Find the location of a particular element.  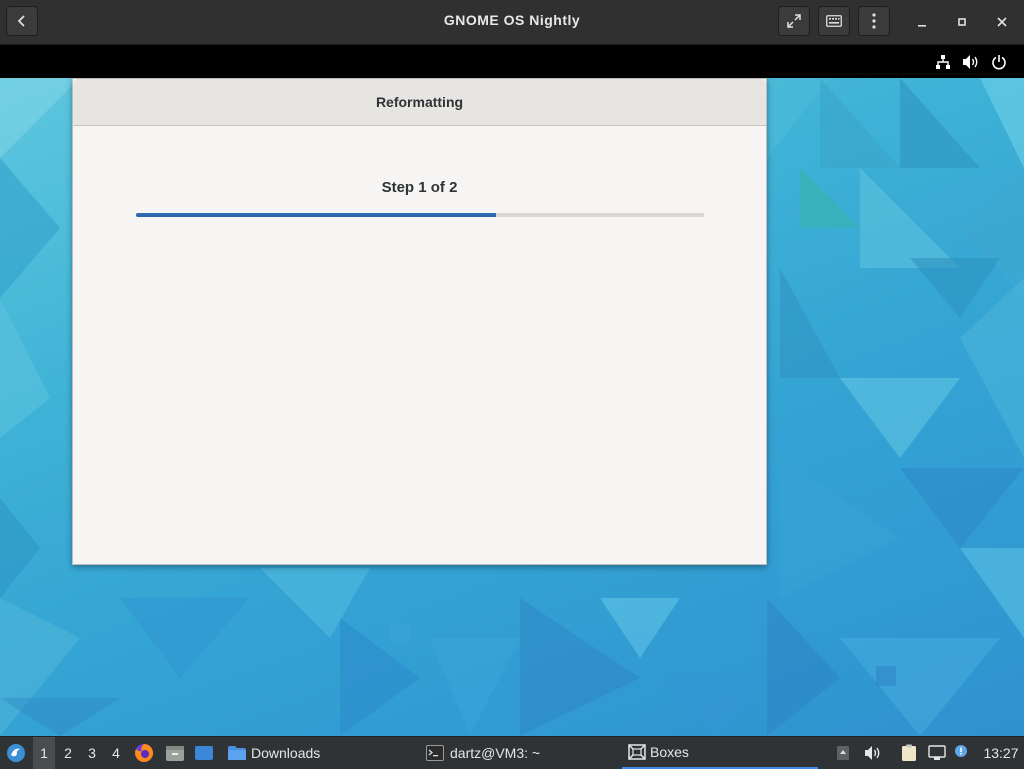

boxes-headerbar: GNOME OS Nightly is located at coordinates (512, 22).